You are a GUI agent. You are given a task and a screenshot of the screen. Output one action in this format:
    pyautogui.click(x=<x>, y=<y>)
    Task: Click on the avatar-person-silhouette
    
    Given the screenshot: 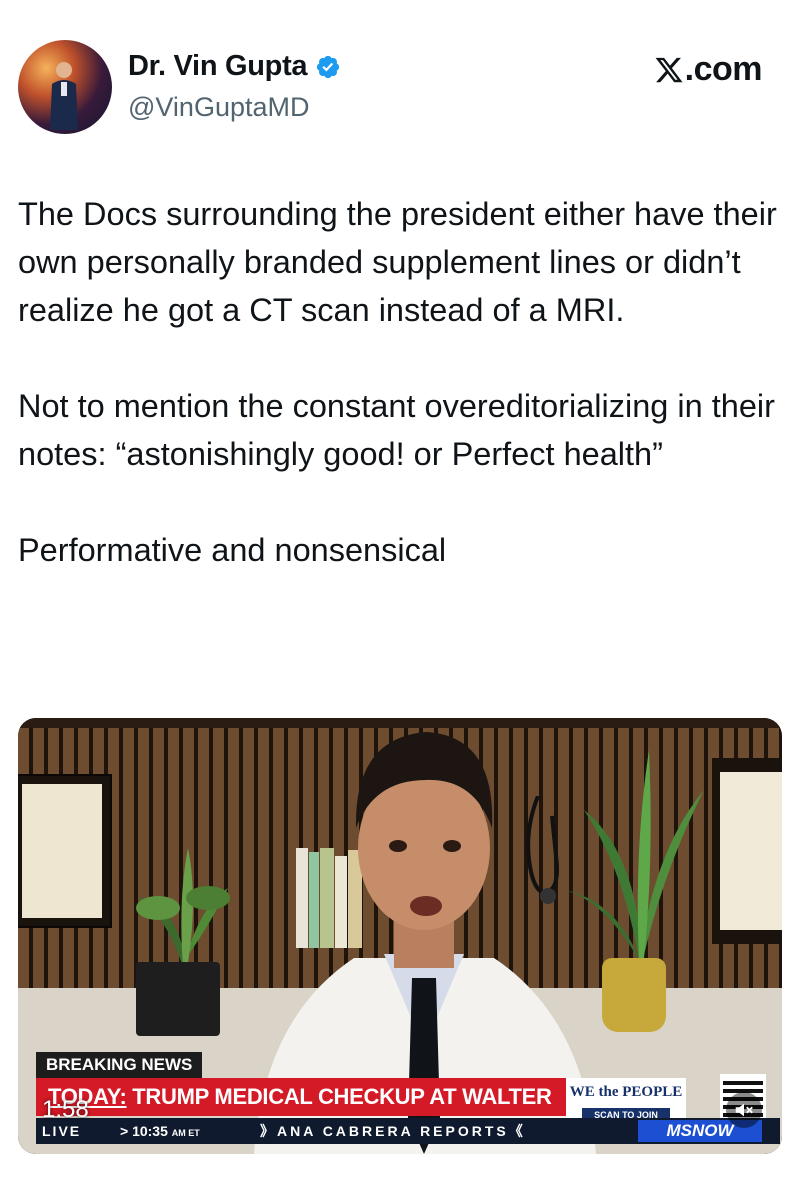 What is the action you would take?
    pyautogui.click(x=64, y=96)
    